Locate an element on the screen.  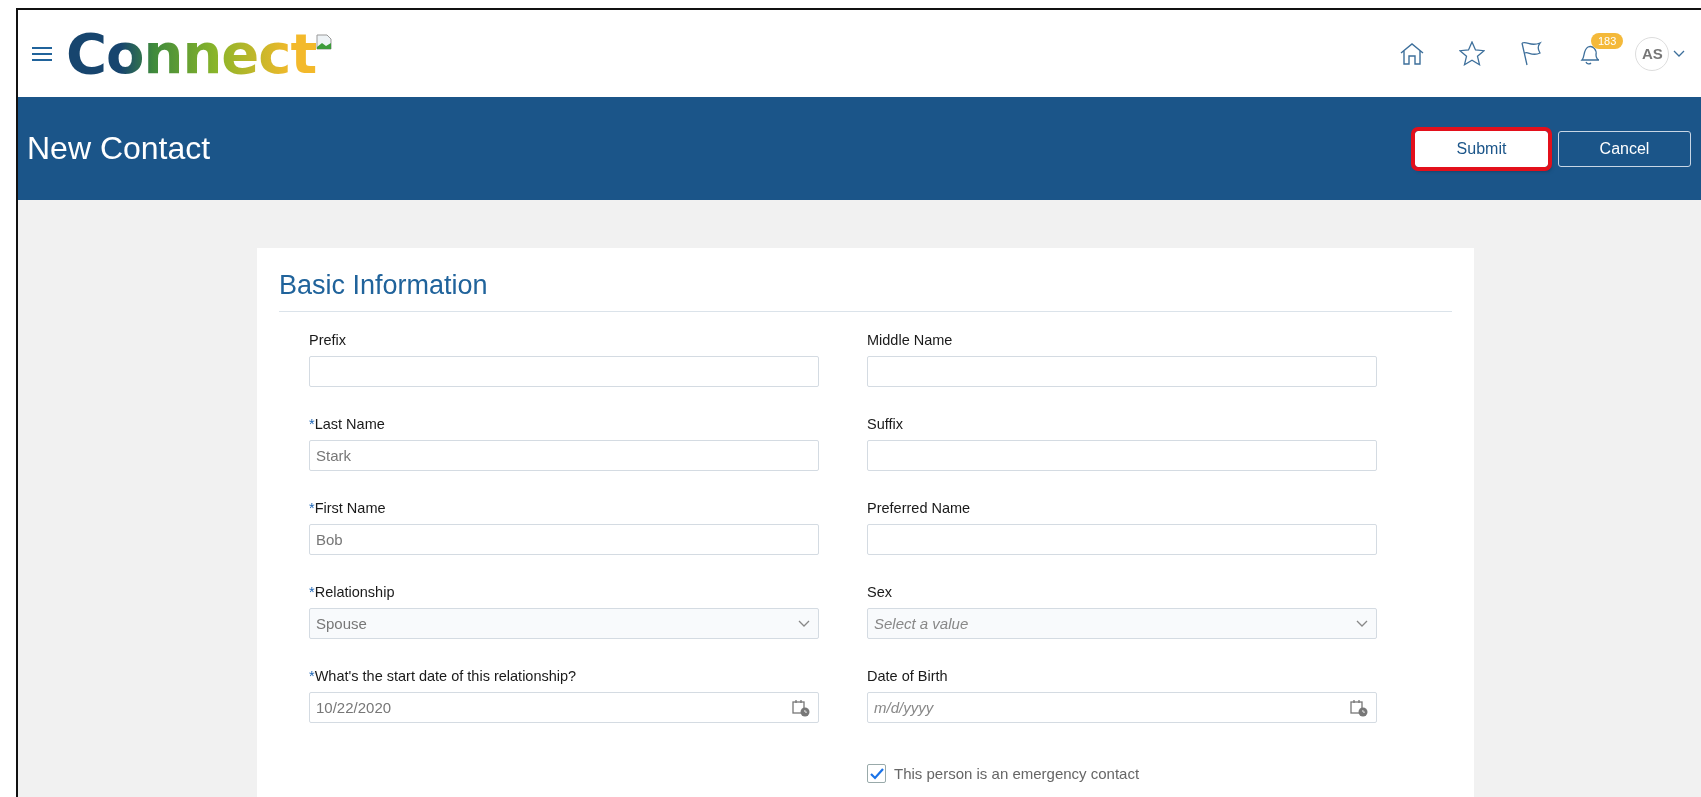
home-icon is located at coordinates (1412, 53).